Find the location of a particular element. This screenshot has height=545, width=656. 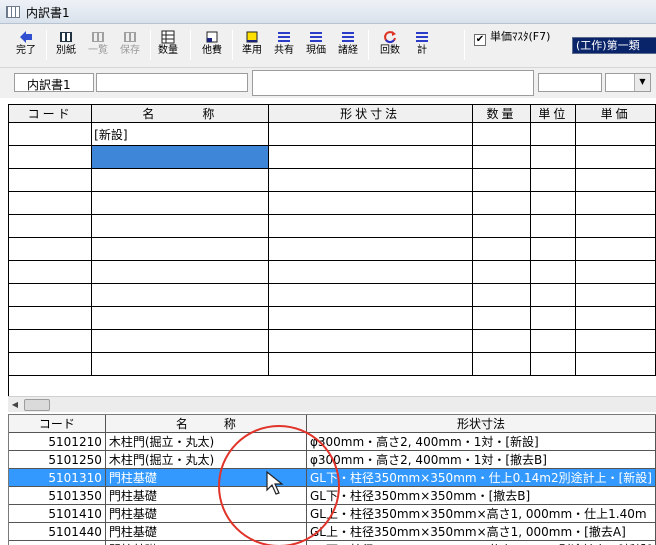

expenses-button: 諸経 is located at coordinates (348, 45).